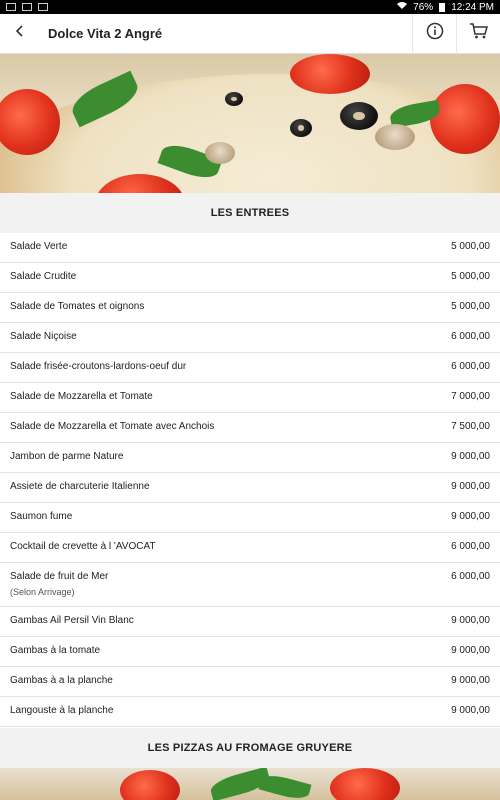 Image resolution: width=500 pixels, height=800 pixels. What do you see at coordinates (250, 458) in the screenshot?
I see `menu-item: Jambon de parme Nature 9 000,00` at bounding box center [250, 458].